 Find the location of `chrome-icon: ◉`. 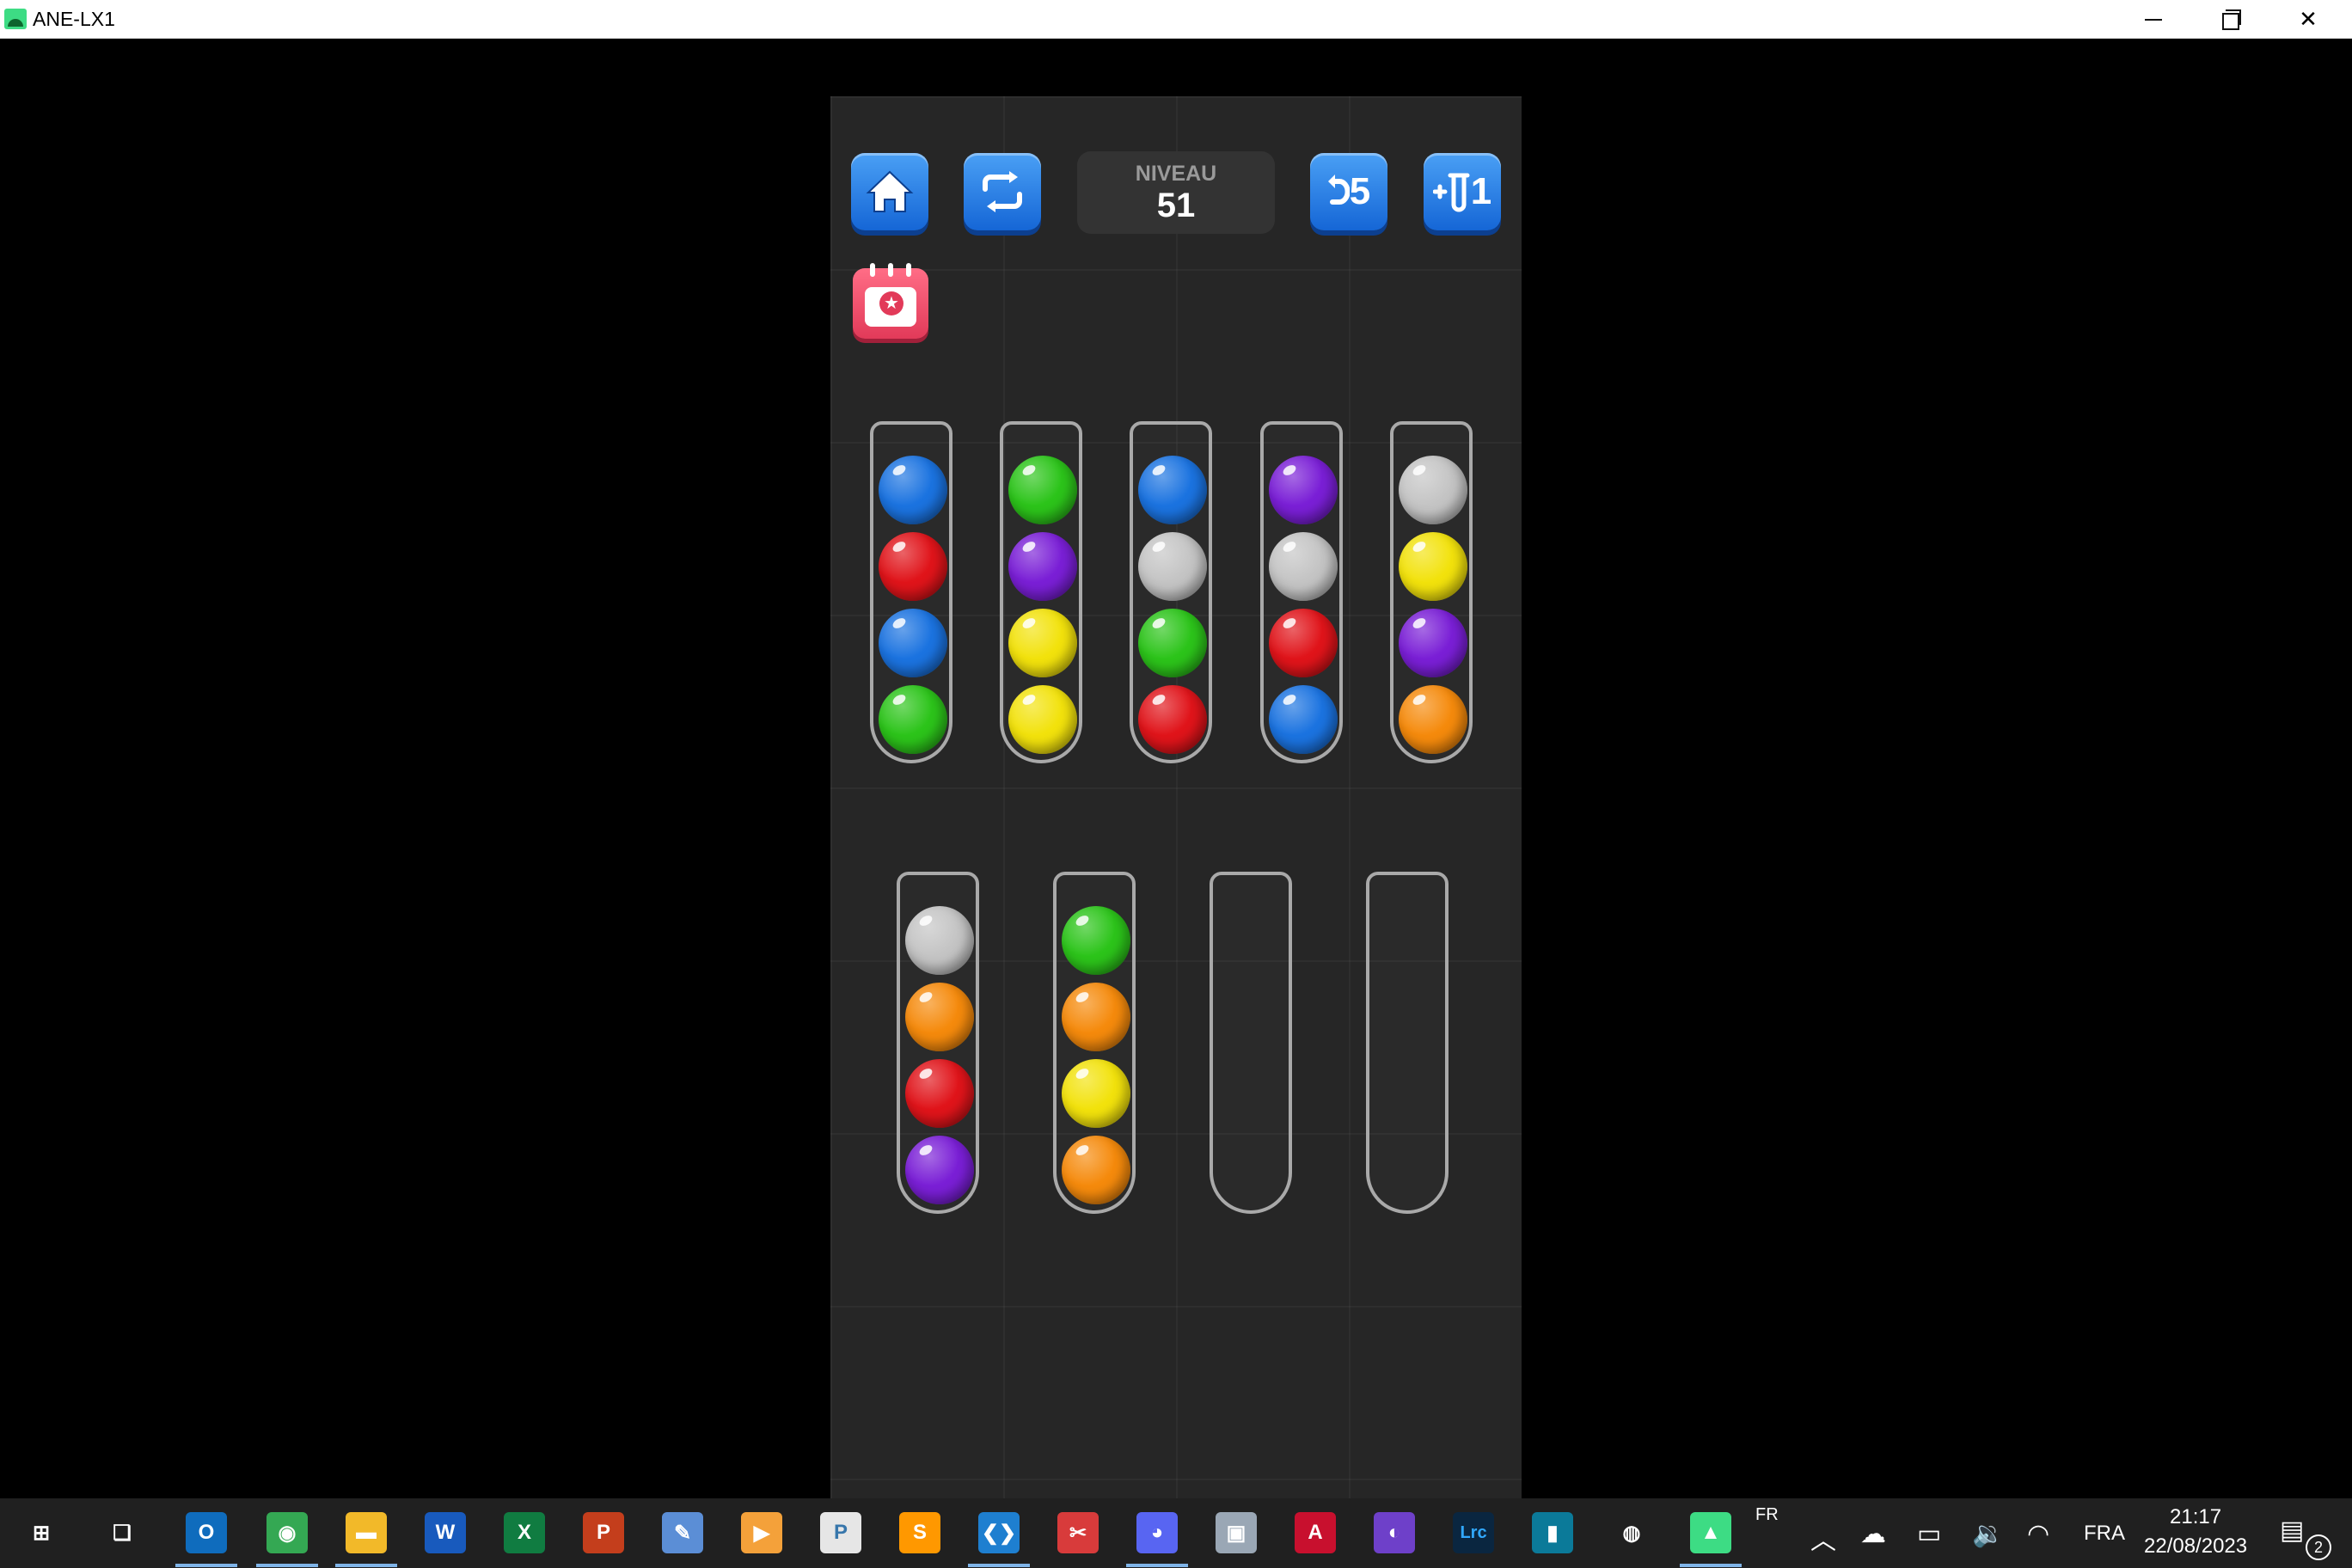

chrome-icon: ◉ is located at coordinates (287, 1539).